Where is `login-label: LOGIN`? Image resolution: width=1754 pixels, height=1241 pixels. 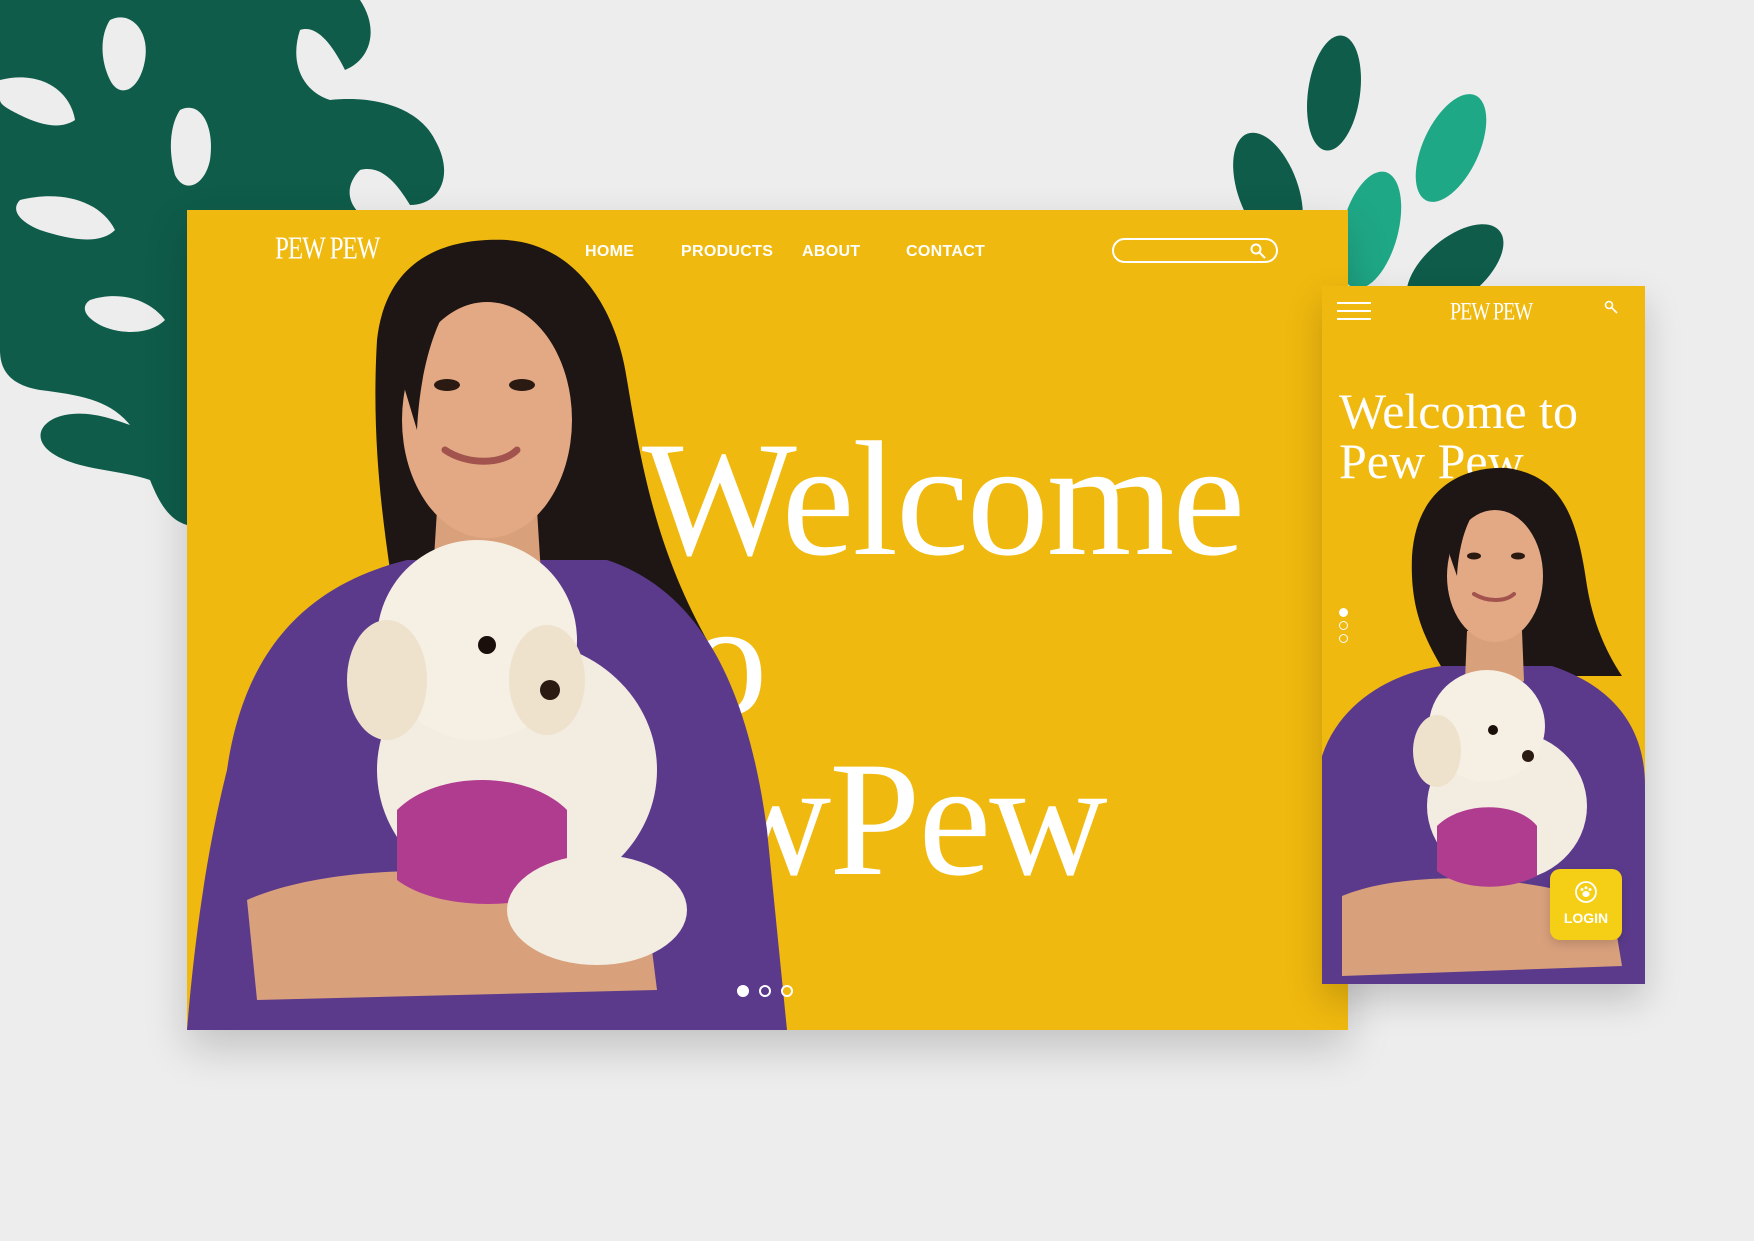 login-label: LOGIN is located at coordinates (1586, 918).